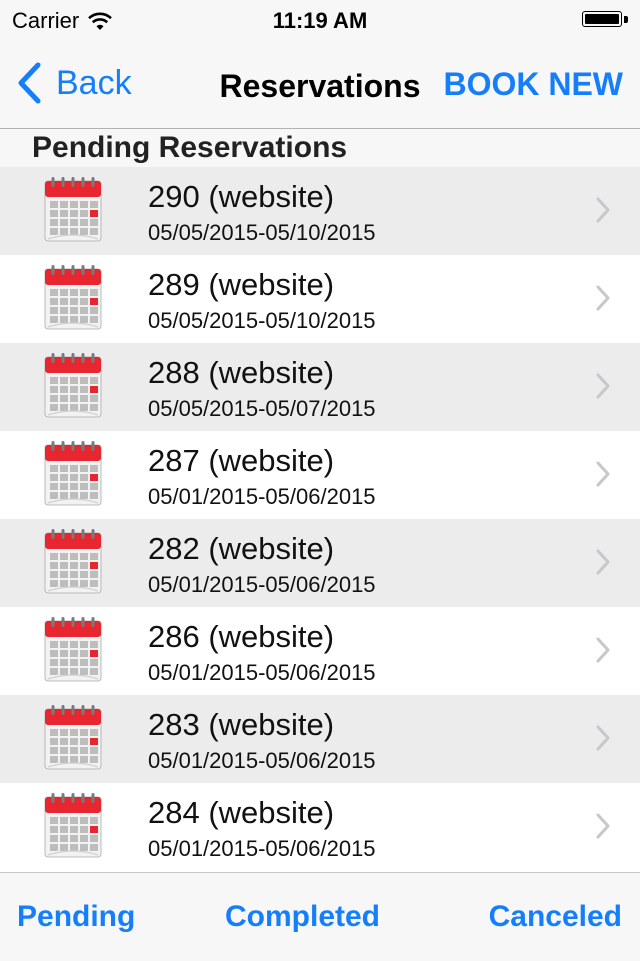  Describe the element at coordinates (605, 20) in the screenshot. I see `battery-icon` at that location.